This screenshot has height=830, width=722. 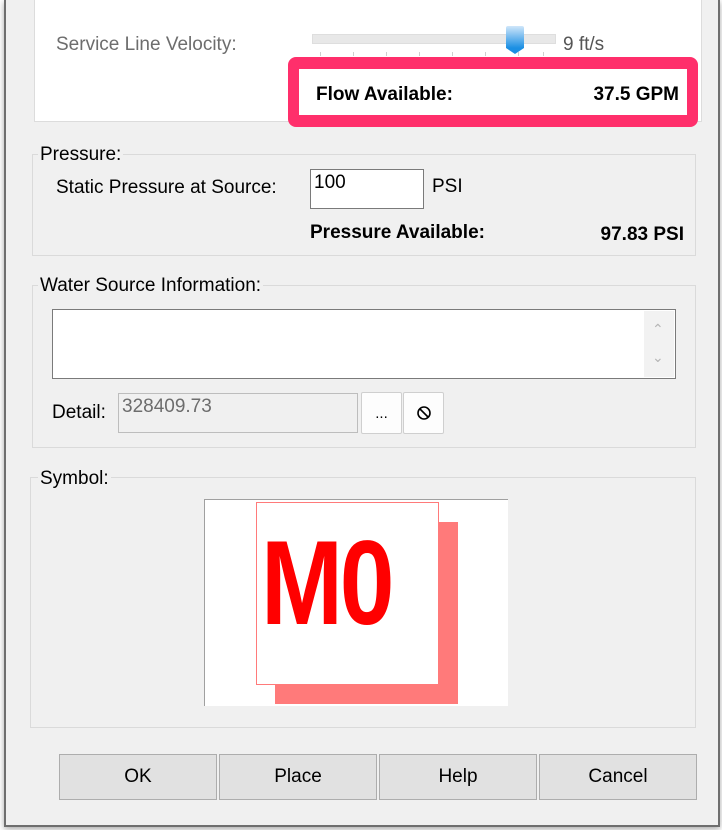 I want to click on cancel-label: Cancel, so click(x=618, y=776).